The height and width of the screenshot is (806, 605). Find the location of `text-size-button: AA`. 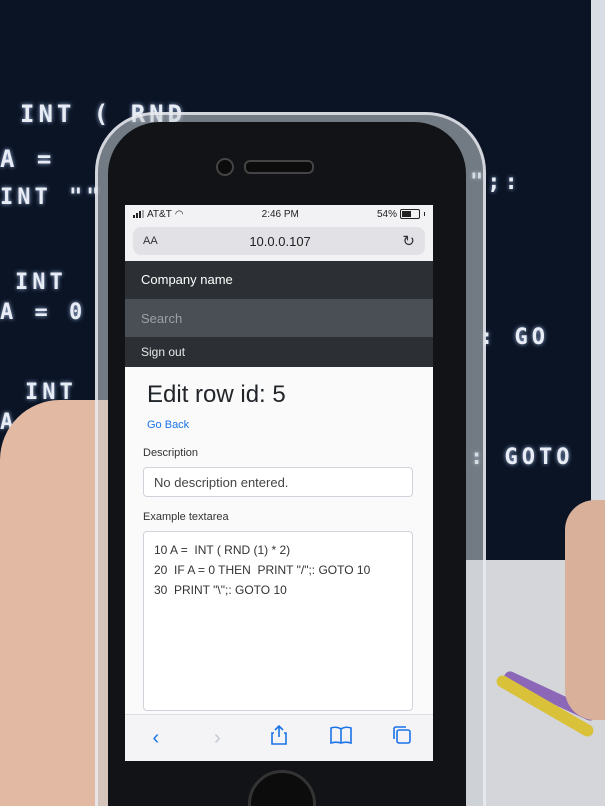

text-size-button: AA is located at coordinates (150, 241).